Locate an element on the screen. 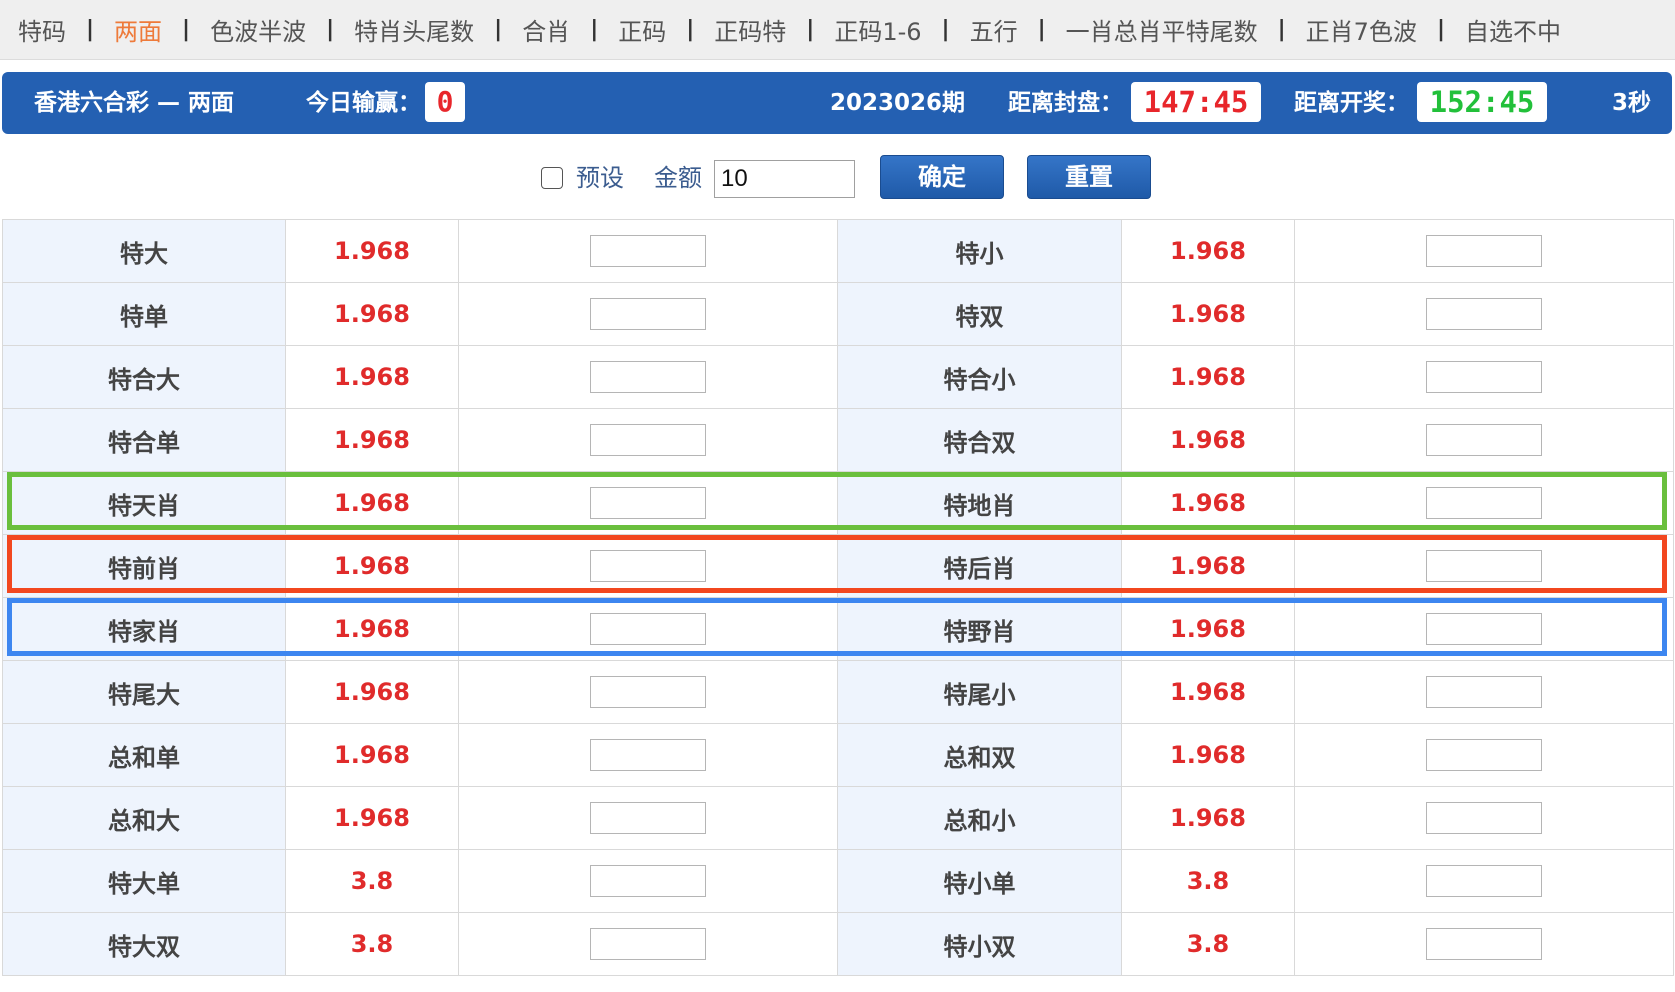 The height and width of the screenshot is (992, 1675). page-title: 香港六合彩 — 两面 is located at coordinates (134, 103).